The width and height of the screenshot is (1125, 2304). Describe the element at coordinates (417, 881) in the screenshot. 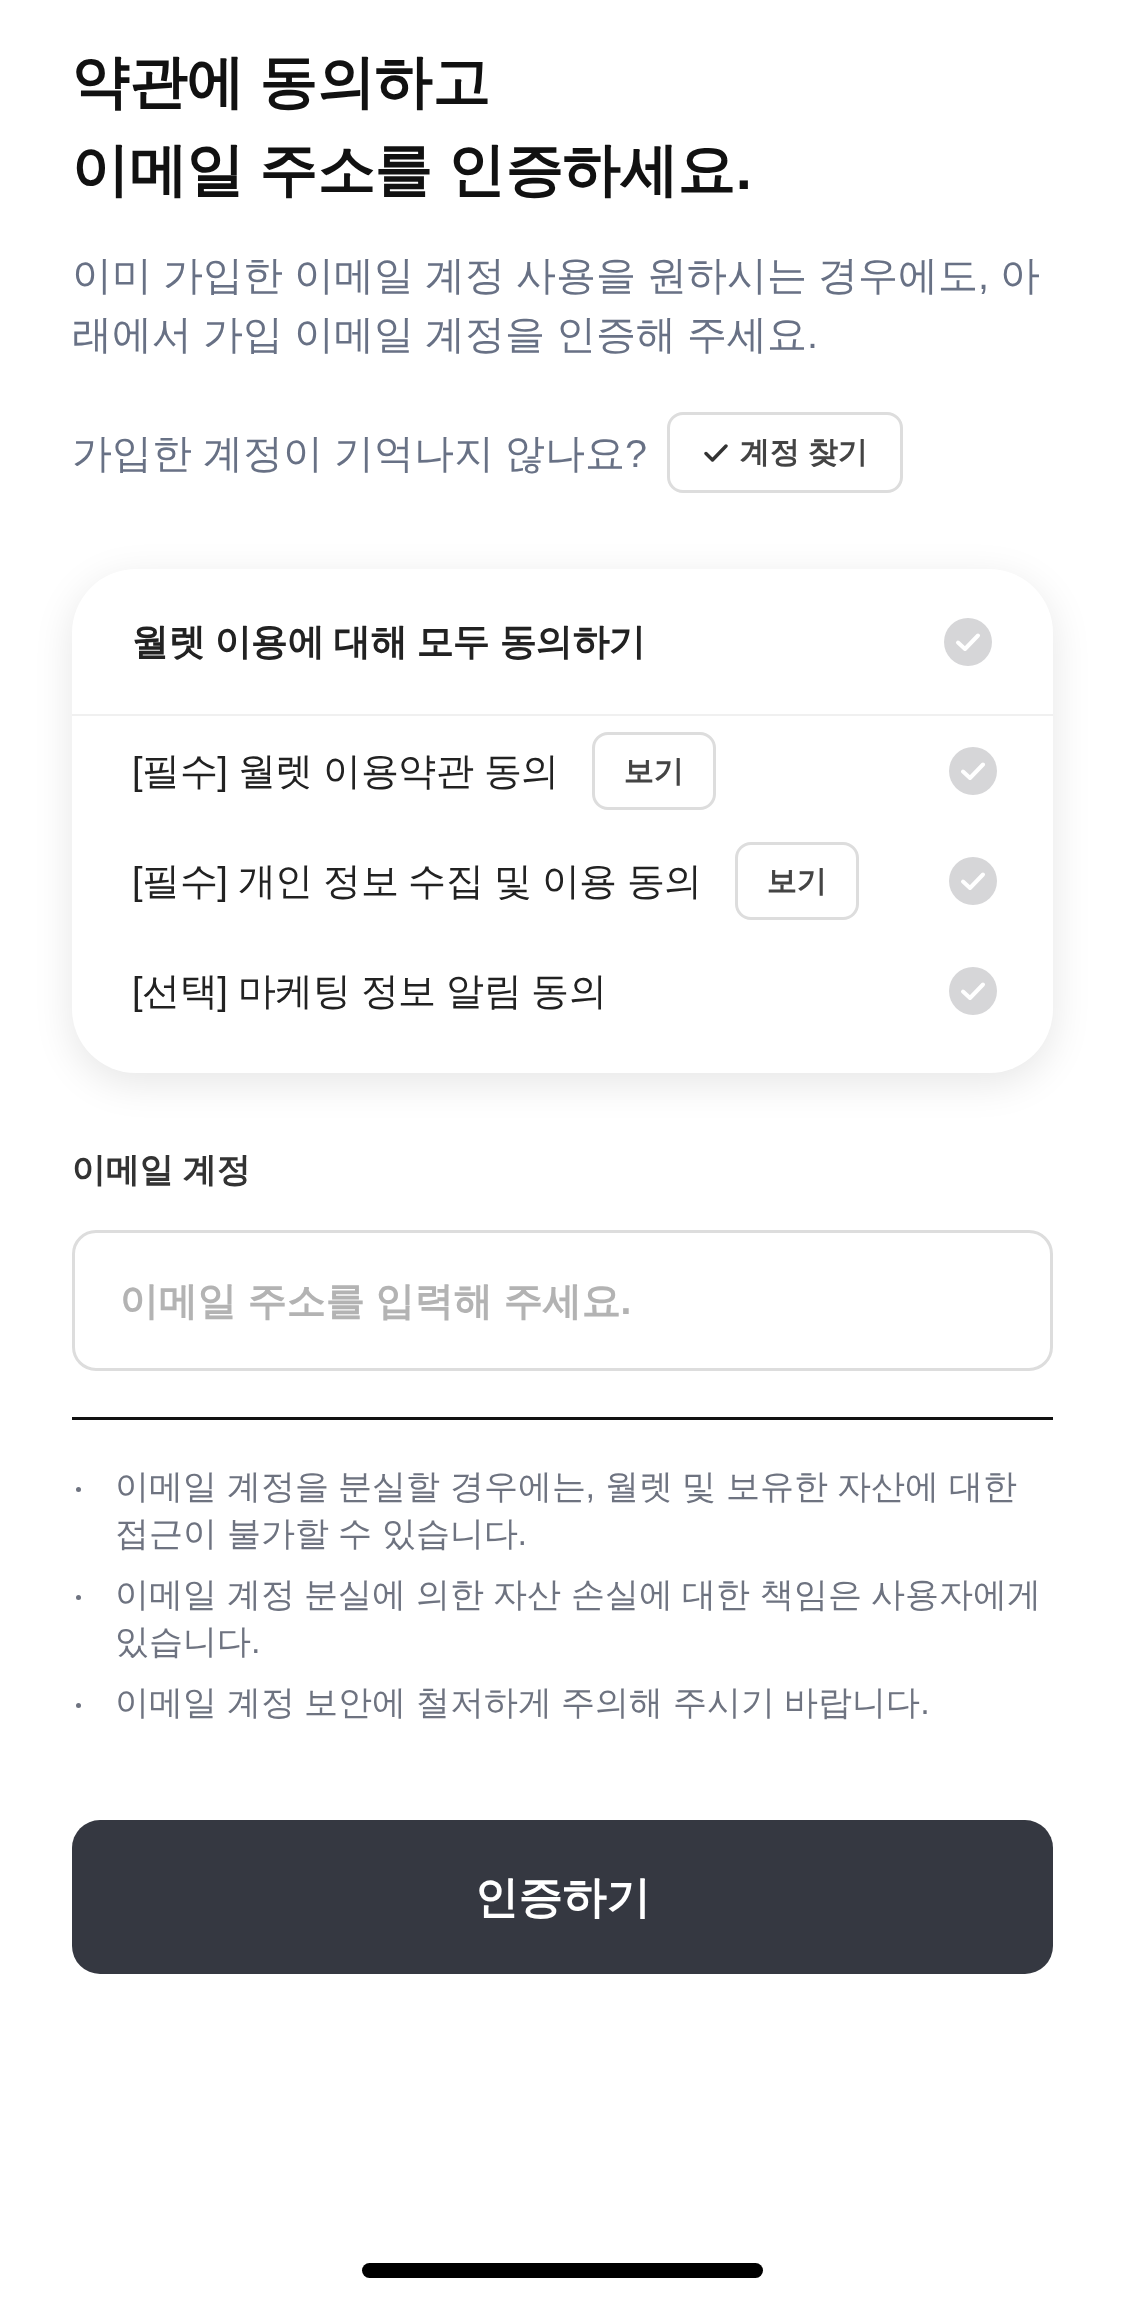

I see `agreement-label: [필수] 개인 정보 수집 및 이용 동의` at that location.